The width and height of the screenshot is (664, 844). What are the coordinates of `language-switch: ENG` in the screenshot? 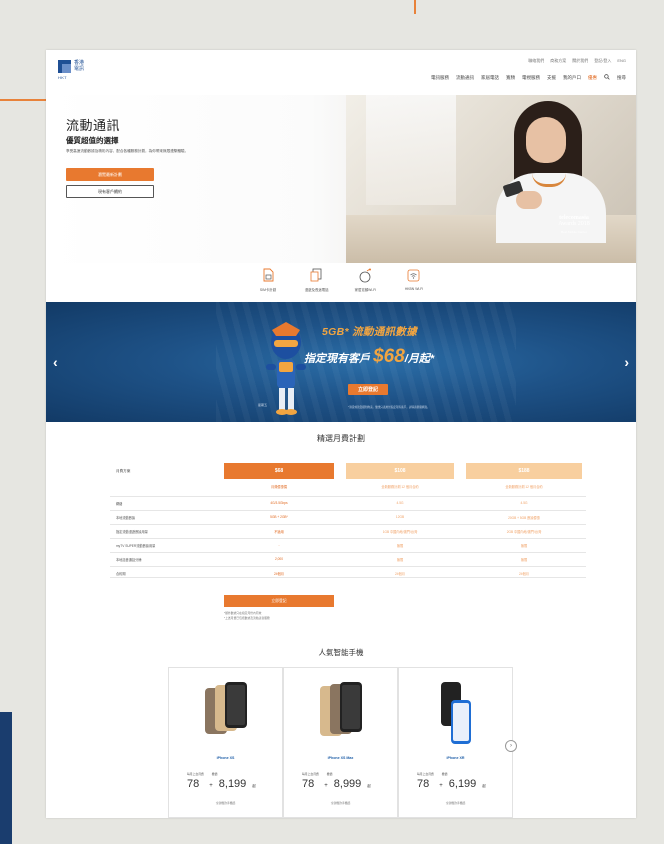 It's located at (621, 61).